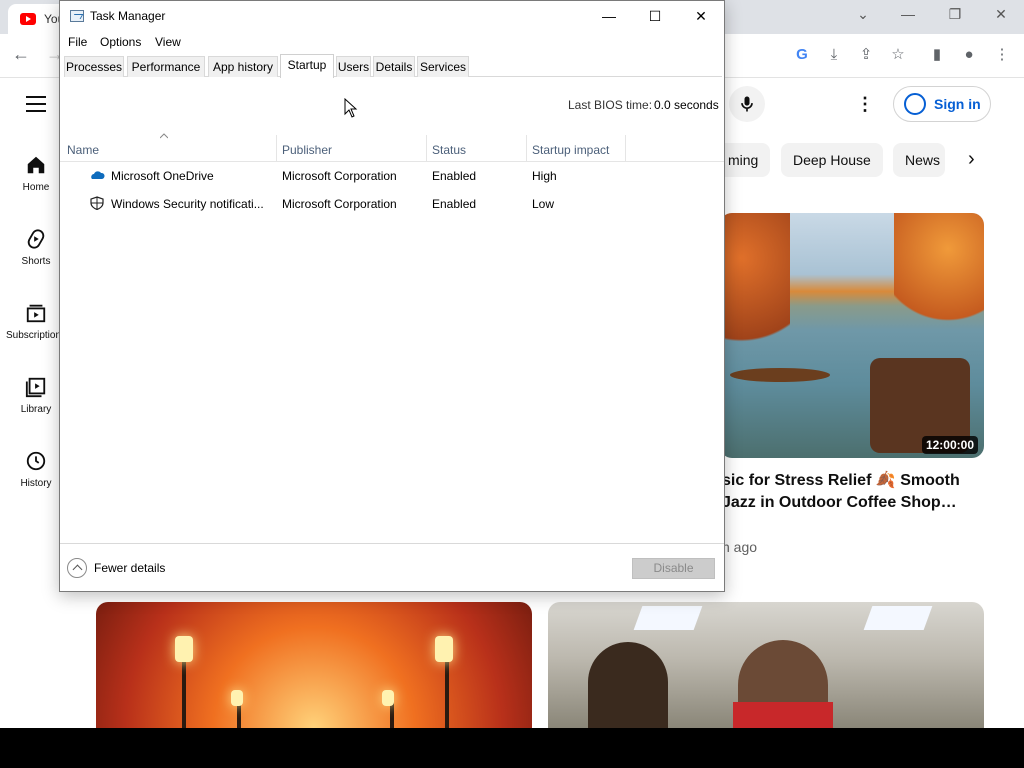  Describe the element at coordinates (36, 461) in the screenshot. I see `history-icon` at that location.